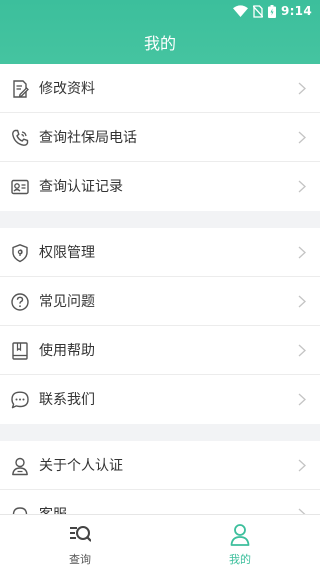 The height and width of the screenshot is (568, 320). Describe the element at coordinates (160, 186) in the screenshot. I see `menu-item-query-records: 查询认证记录` at that location.